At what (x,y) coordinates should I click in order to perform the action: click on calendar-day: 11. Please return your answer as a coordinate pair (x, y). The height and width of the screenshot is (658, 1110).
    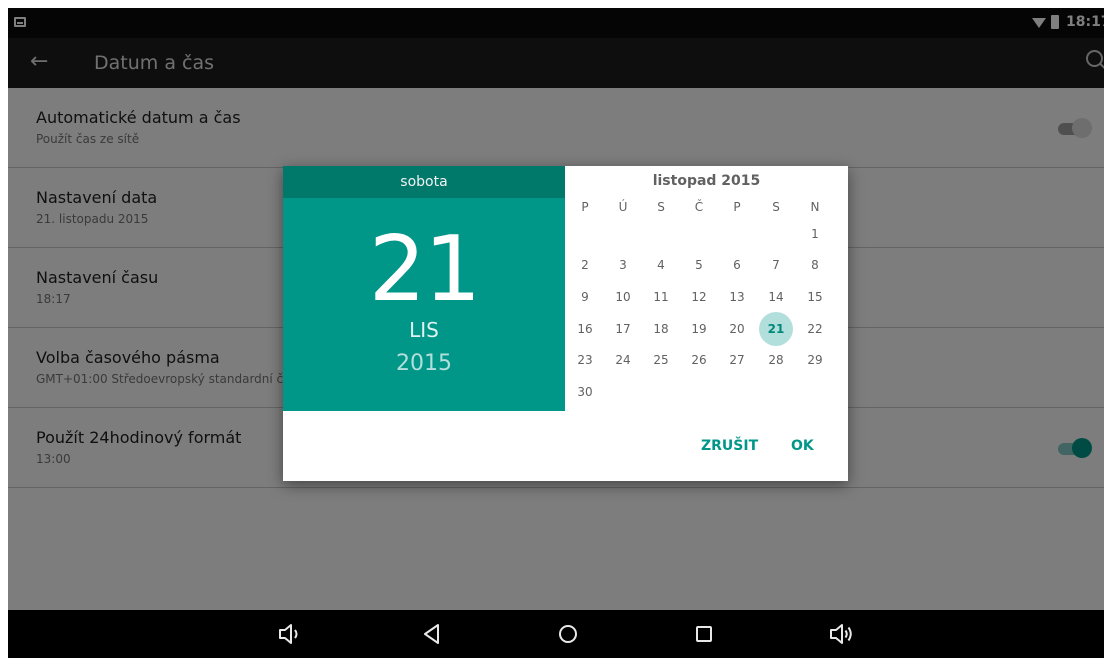
    Looking at the image, I should click on (661, 297).